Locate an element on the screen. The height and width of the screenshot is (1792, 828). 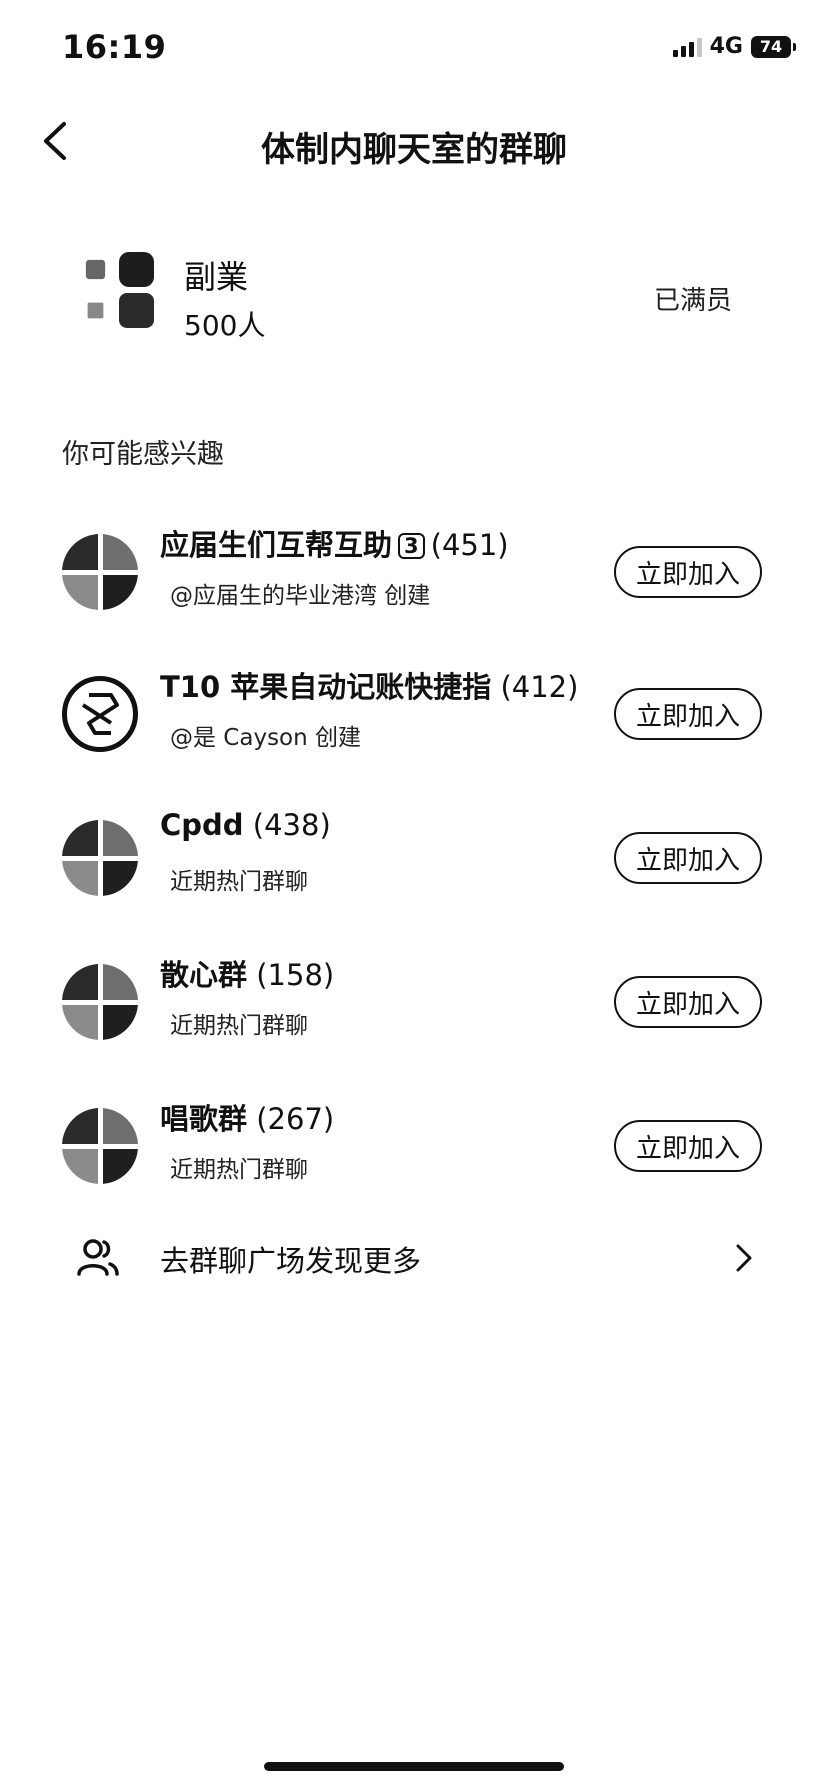
group-name: 副業 is located at coordinates (216, 277).